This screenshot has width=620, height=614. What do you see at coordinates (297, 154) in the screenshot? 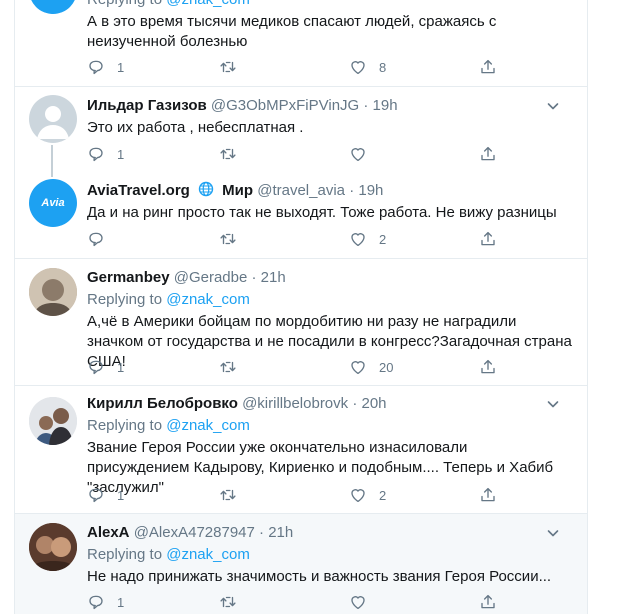
I see `tweet-actions: 1` at bounding box center [297, 154].